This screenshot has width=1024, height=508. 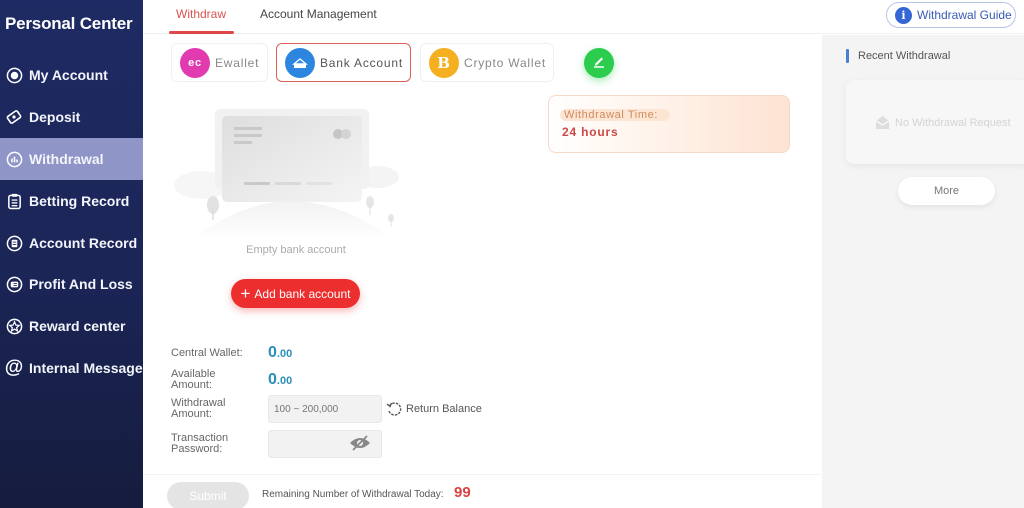 I want to click on withdrawal-time-value: 24 hours, so click(x=590, y=132).